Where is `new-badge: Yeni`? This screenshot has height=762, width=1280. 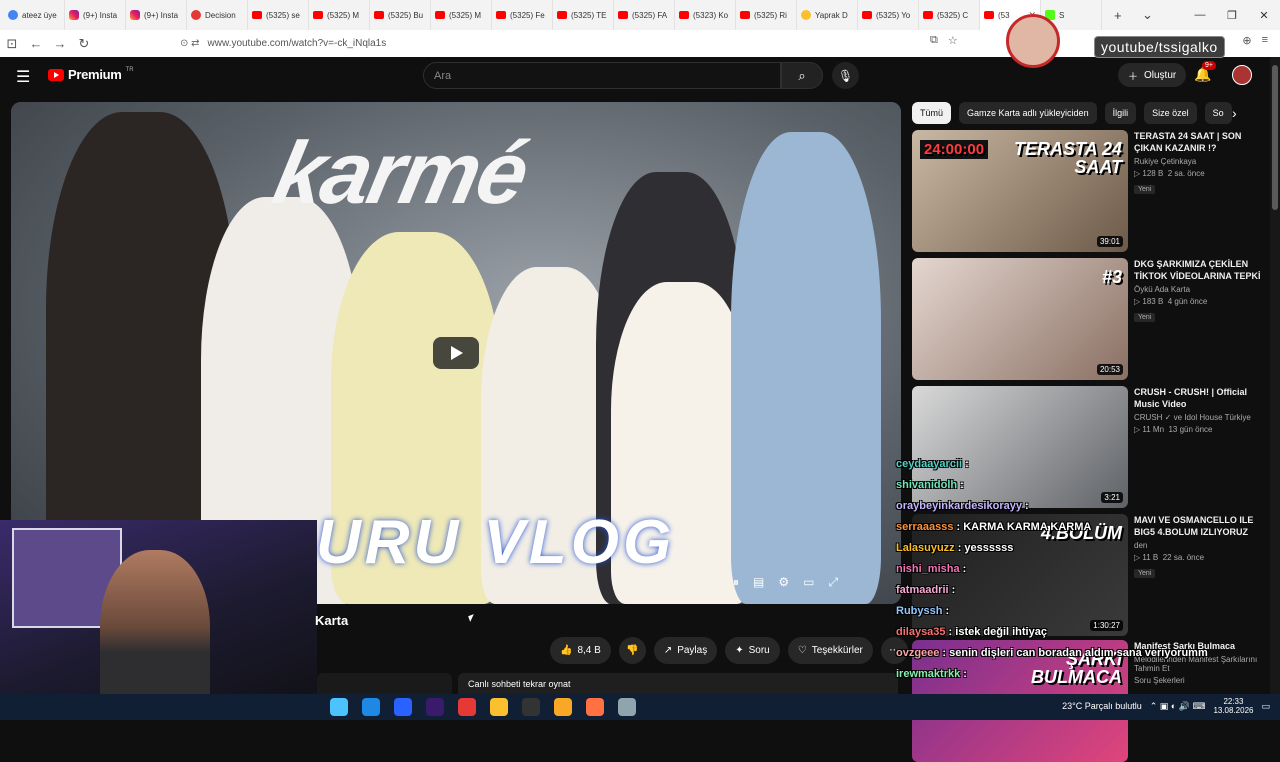 new-badge: Yeni is located at coordinates (1145, 189).